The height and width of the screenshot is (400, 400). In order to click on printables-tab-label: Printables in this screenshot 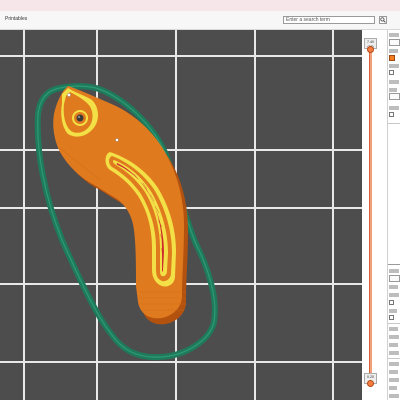, I will do `click(16, 19)`.